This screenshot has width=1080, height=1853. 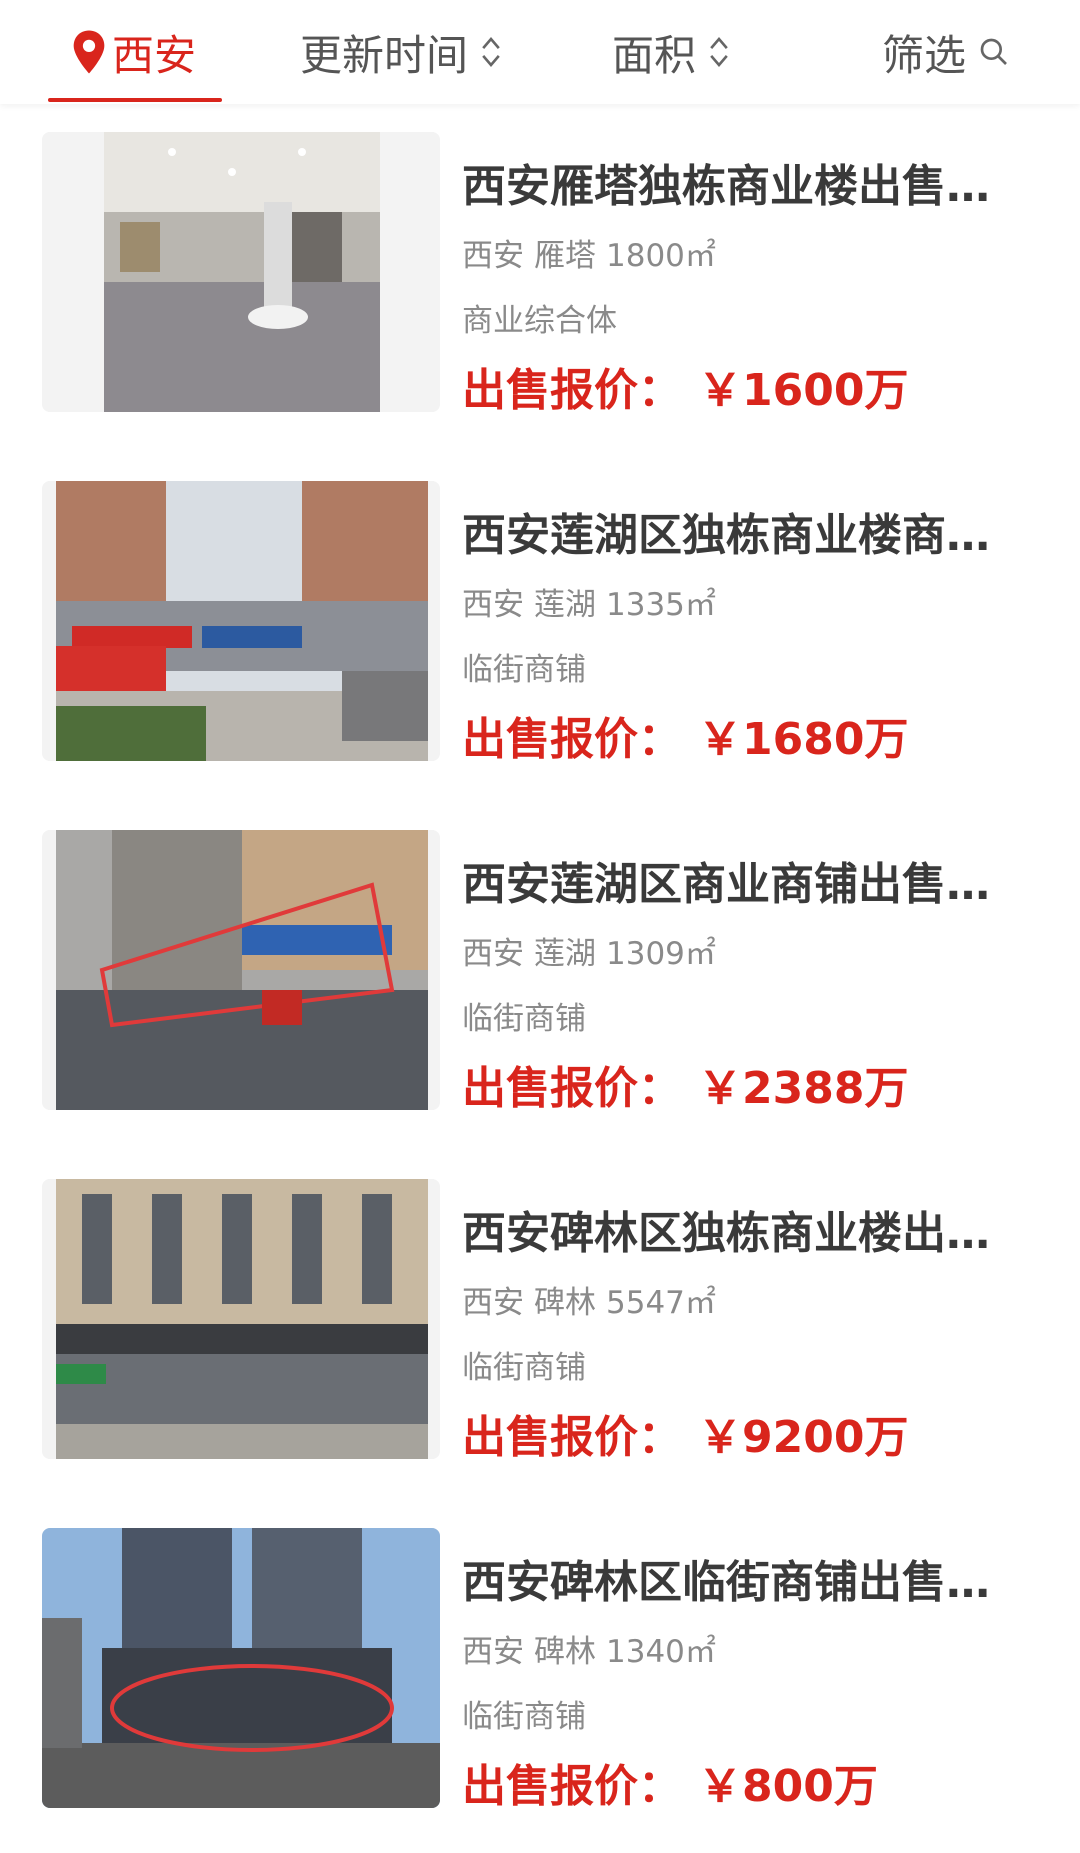 I want to click on listing-area: 5547㎡, so click(x=661, y=1303).